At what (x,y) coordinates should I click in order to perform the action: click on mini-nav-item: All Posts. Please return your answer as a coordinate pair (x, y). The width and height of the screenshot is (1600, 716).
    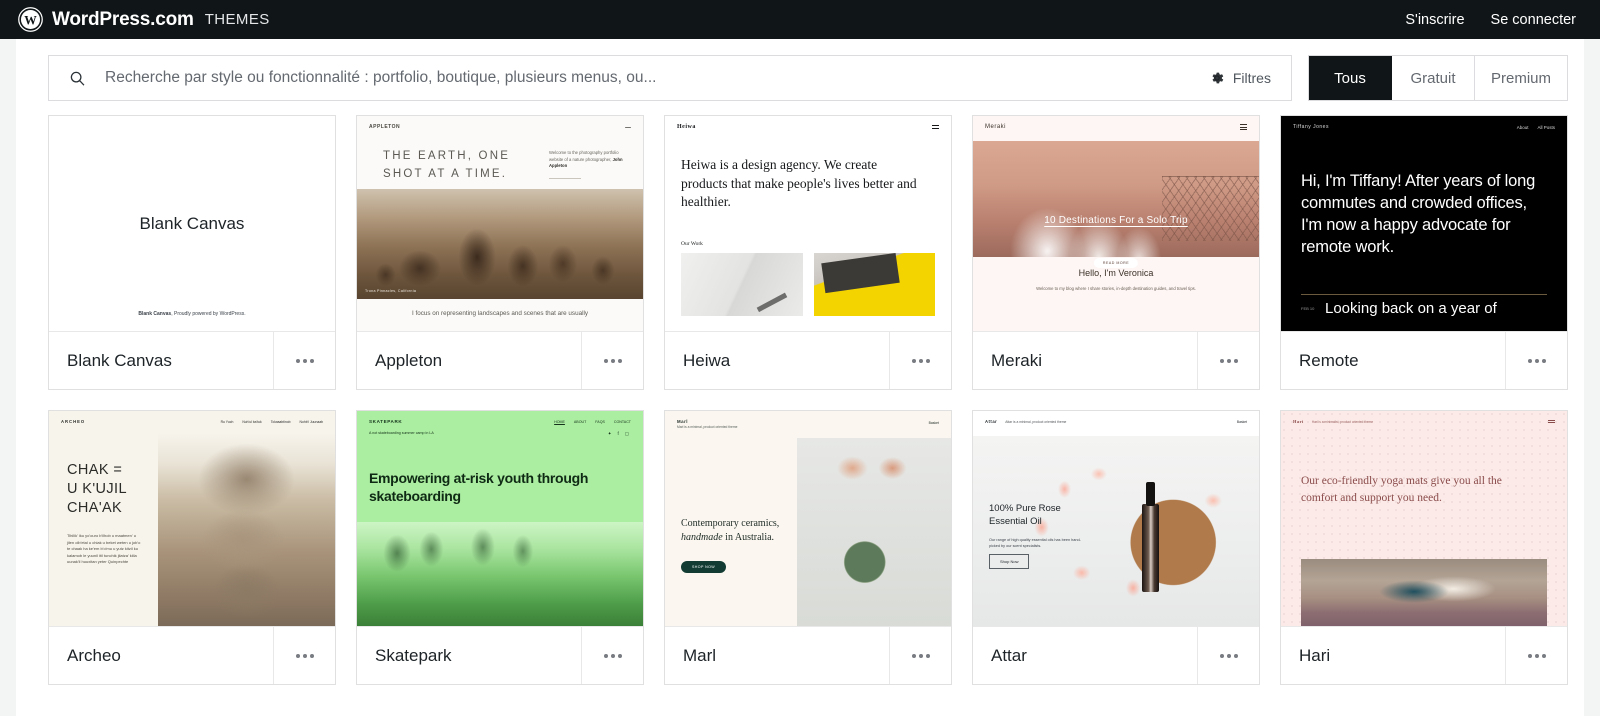
    Looking at the image, I should click on (1546, 127).